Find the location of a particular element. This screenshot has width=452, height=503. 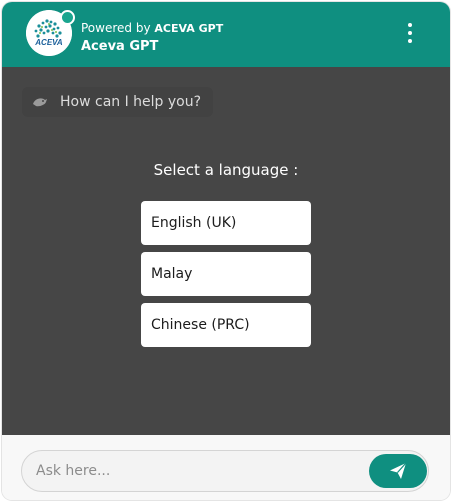

powered-prefix: Powered by is located at coordinates (116, 28).